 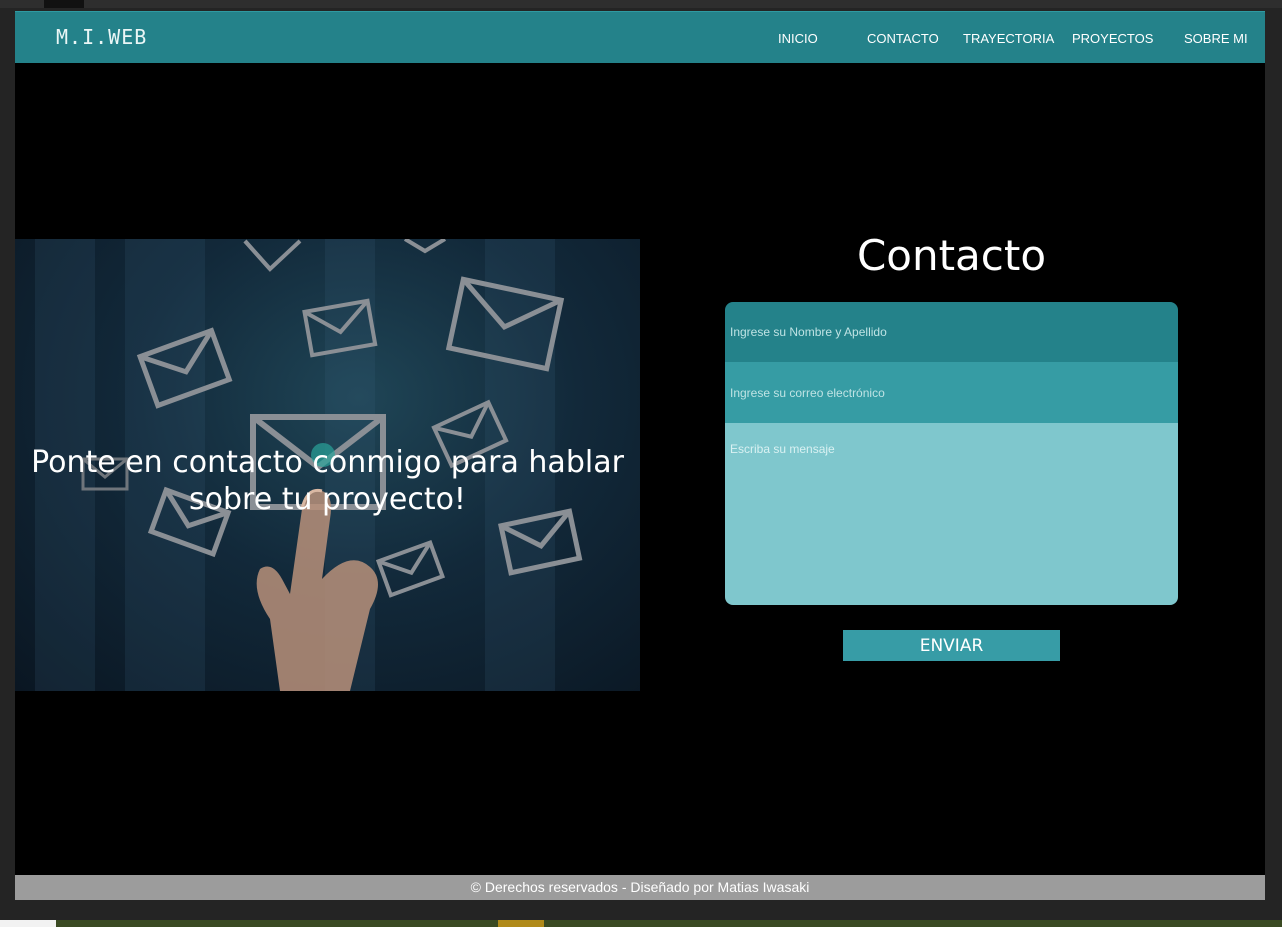 I want to click on contact-form, so click(x=951, y=453).